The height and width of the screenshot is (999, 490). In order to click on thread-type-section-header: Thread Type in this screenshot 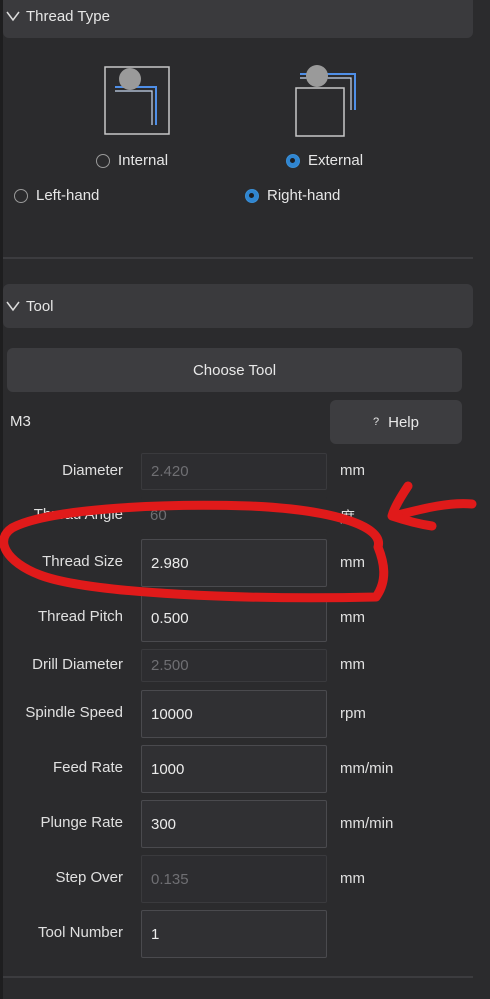, I will do `click(238, 19)`.